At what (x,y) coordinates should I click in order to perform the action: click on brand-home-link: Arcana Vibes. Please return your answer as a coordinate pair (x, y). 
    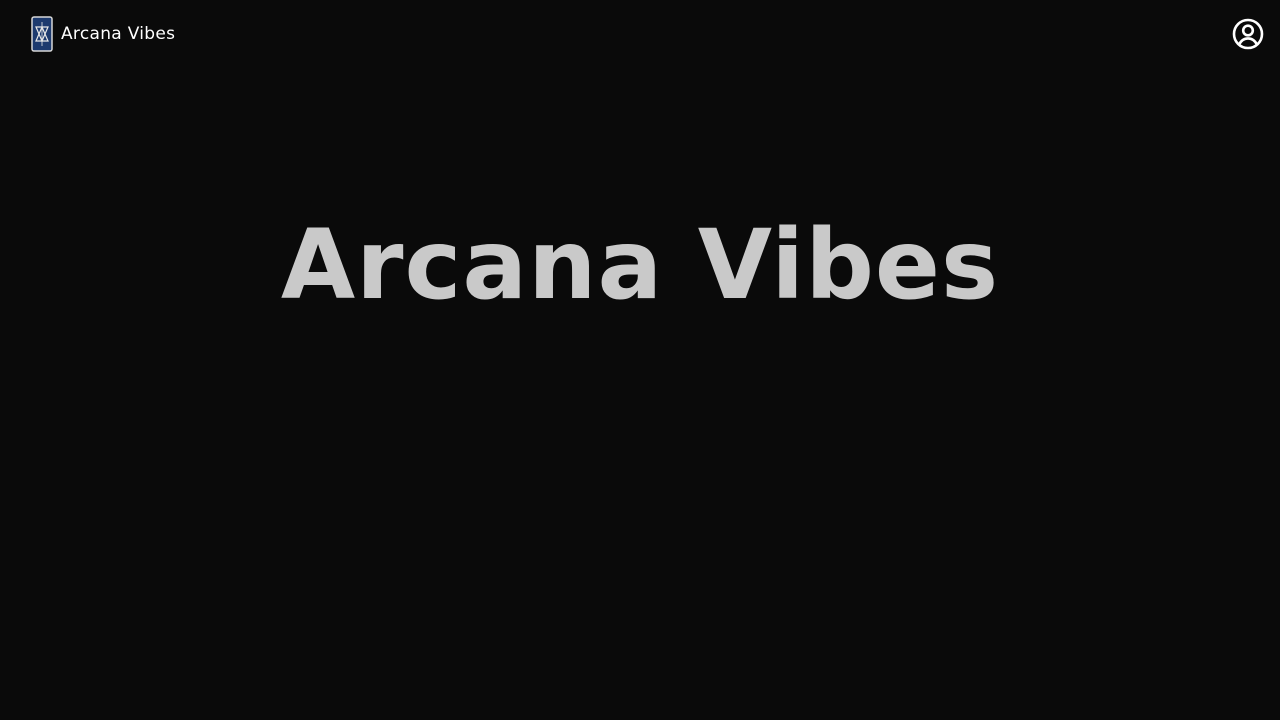
    Looking at the image, I should click on (103, 34).